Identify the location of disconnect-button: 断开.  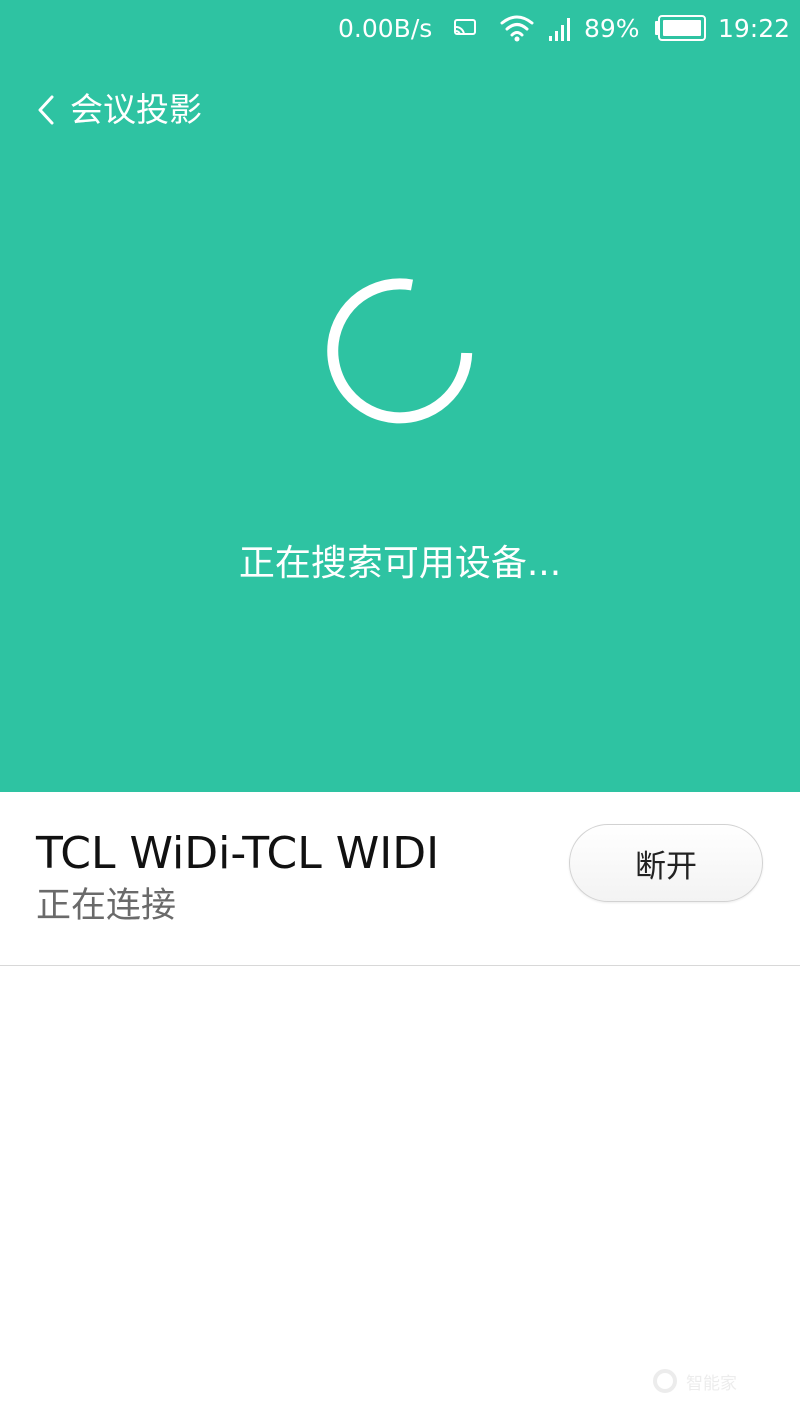
(666, 863).